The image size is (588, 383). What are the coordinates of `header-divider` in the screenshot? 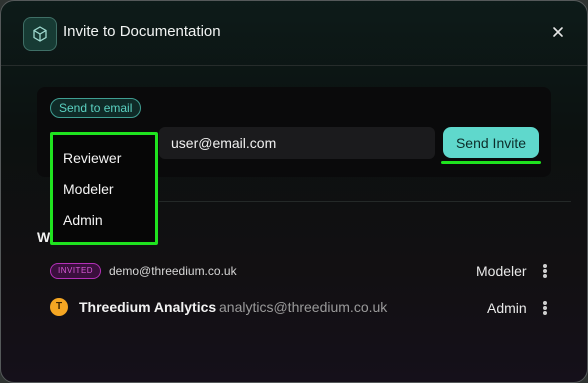 It's located at (294, 65).